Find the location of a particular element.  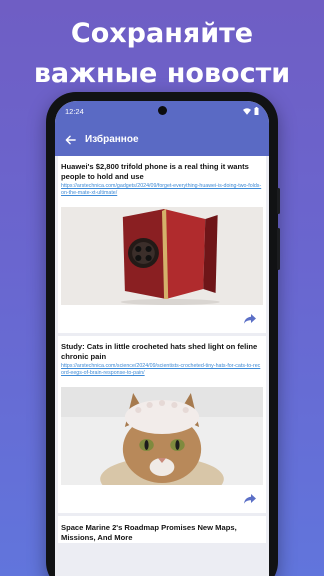

trifold-phone-illustration is located at coordinates (162, 256).